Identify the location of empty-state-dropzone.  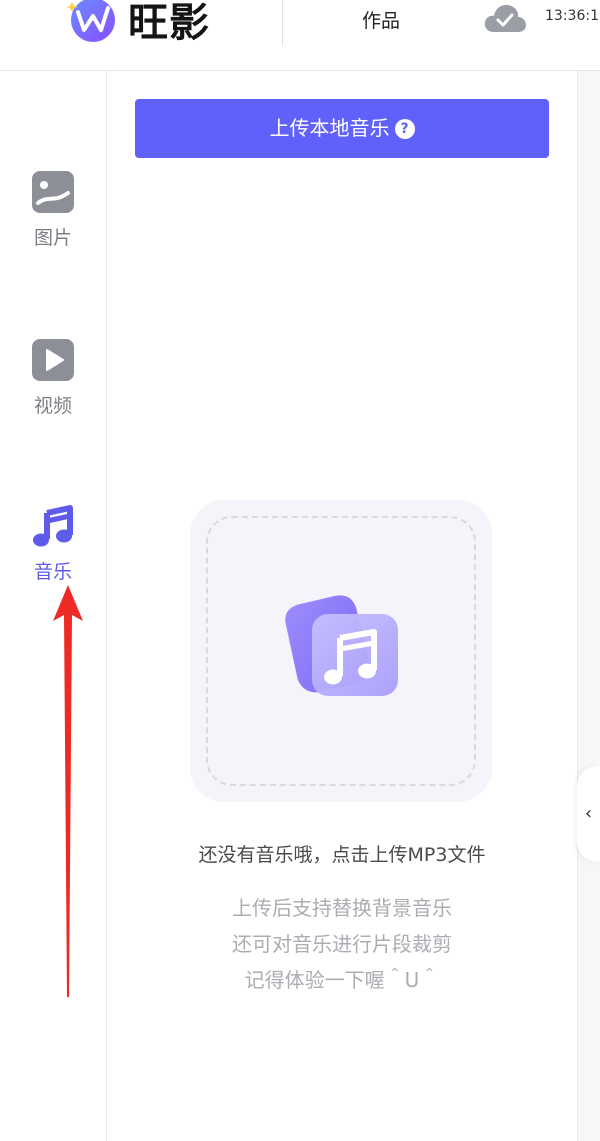
(341, 651).